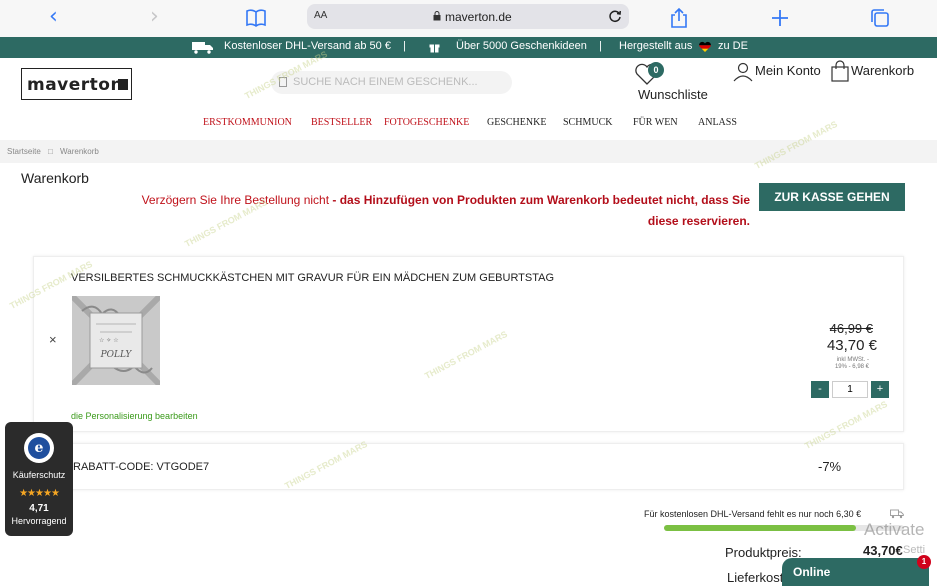 This screenshot has height=586, width=937. Describe the element at coordinates (830, 466) in the screenshot. I see `coupon-discount: -7%` at that location.